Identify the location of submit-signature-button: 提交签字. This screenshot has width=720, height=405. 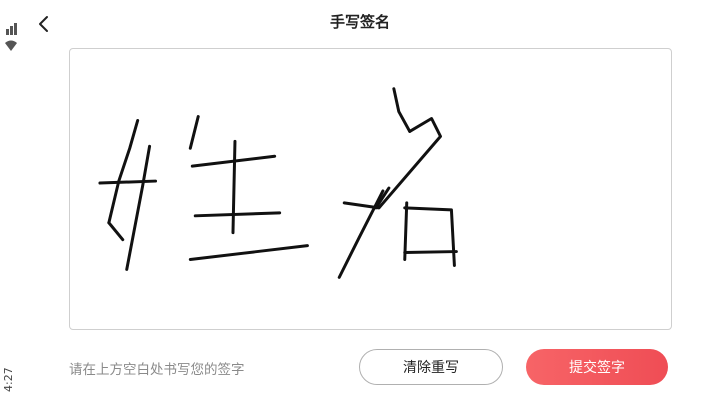
(597, 367).